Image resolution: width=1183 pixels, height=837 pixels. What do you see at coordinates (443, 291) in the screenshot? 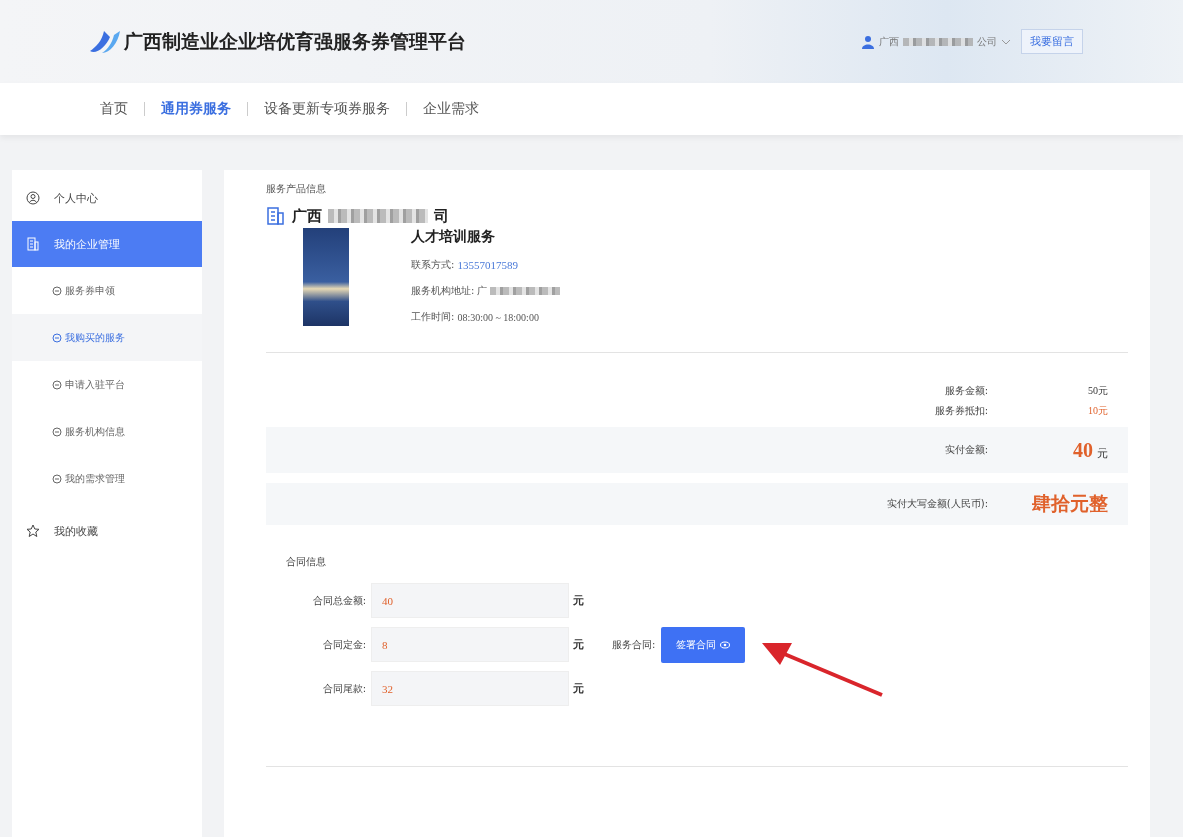
I see `field-label: 服务机构地址:` at bounding box center [443, 291].